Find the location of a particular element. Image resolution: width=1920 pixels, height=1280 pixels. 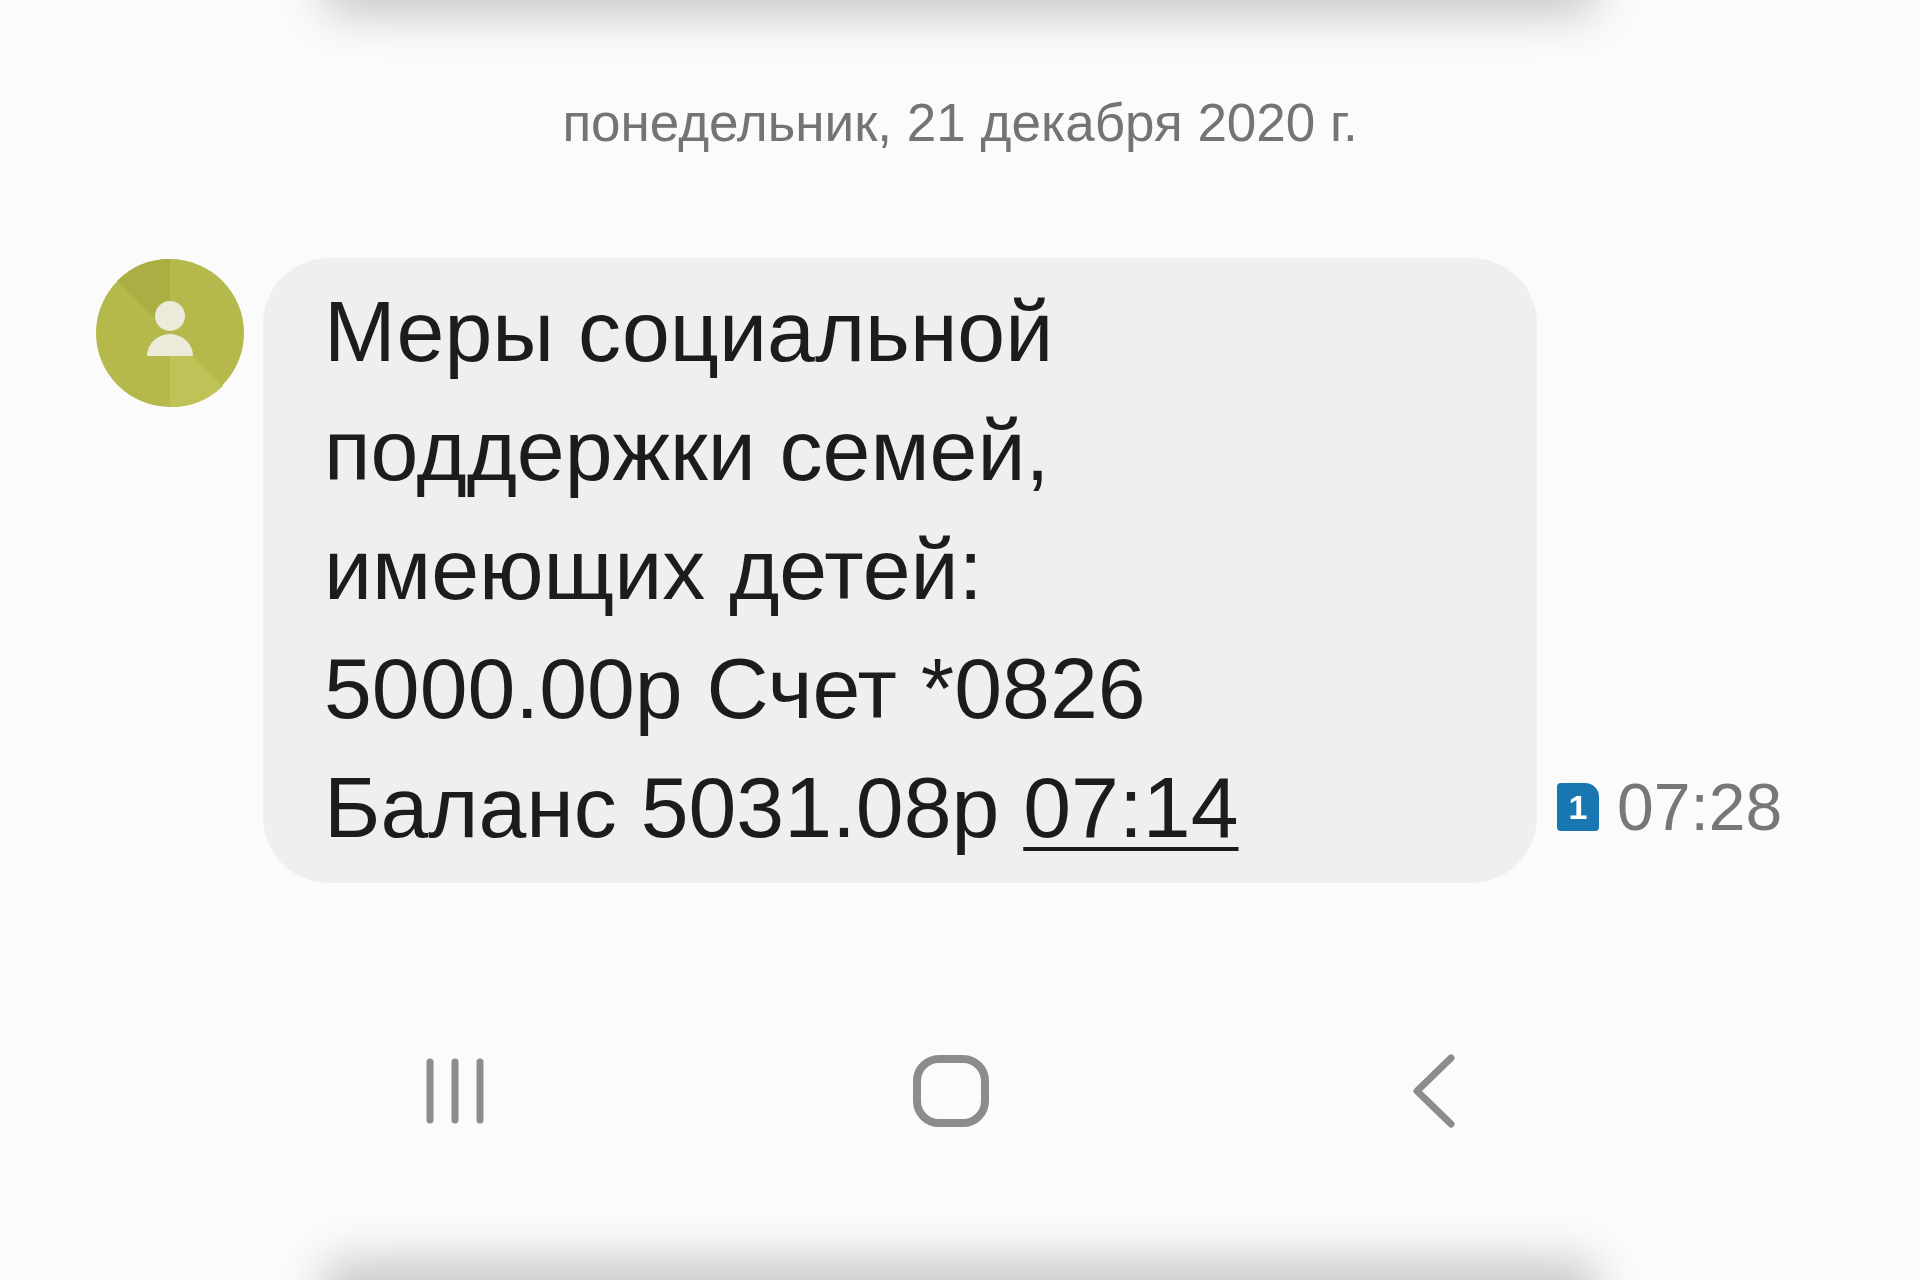

avatar-icon is located at coordinates (170, 333).